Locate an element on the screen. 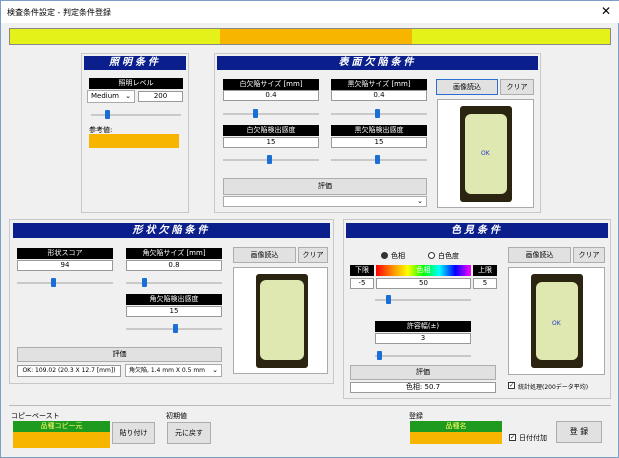 The width and height of the screenshot is (619, 458). close-icon: ✕ is located at coordinates (606, 11).